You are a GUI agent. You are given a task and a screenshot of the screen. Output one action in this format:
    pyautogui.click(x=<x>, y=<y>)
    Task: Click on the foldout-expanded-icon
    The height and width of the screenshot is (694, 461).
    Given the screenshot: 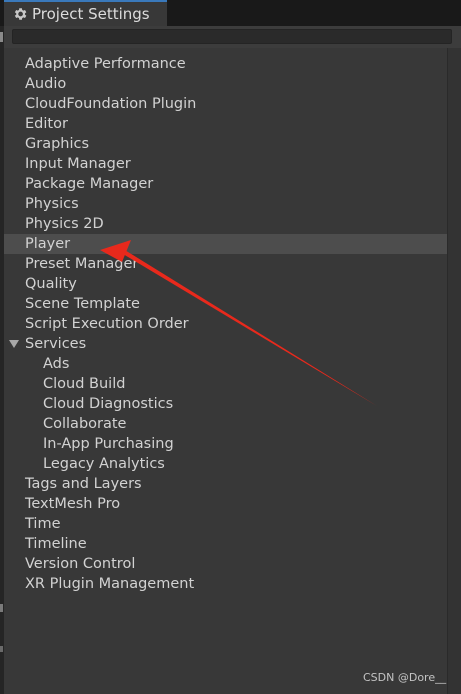 What is the action you would take?
    pyautogui.click(x=14, y=344)
    